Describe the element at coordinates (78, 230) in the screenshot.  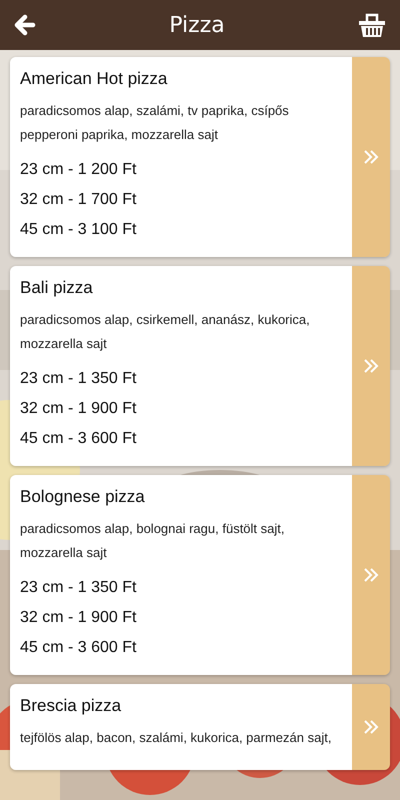
I see `price-line: 45 cm - 3 100 Ft` at that location.